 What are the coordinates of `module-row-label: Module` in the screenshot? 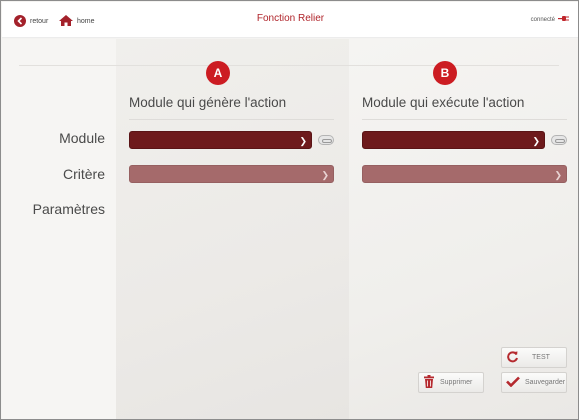 It's located at (82, 138).